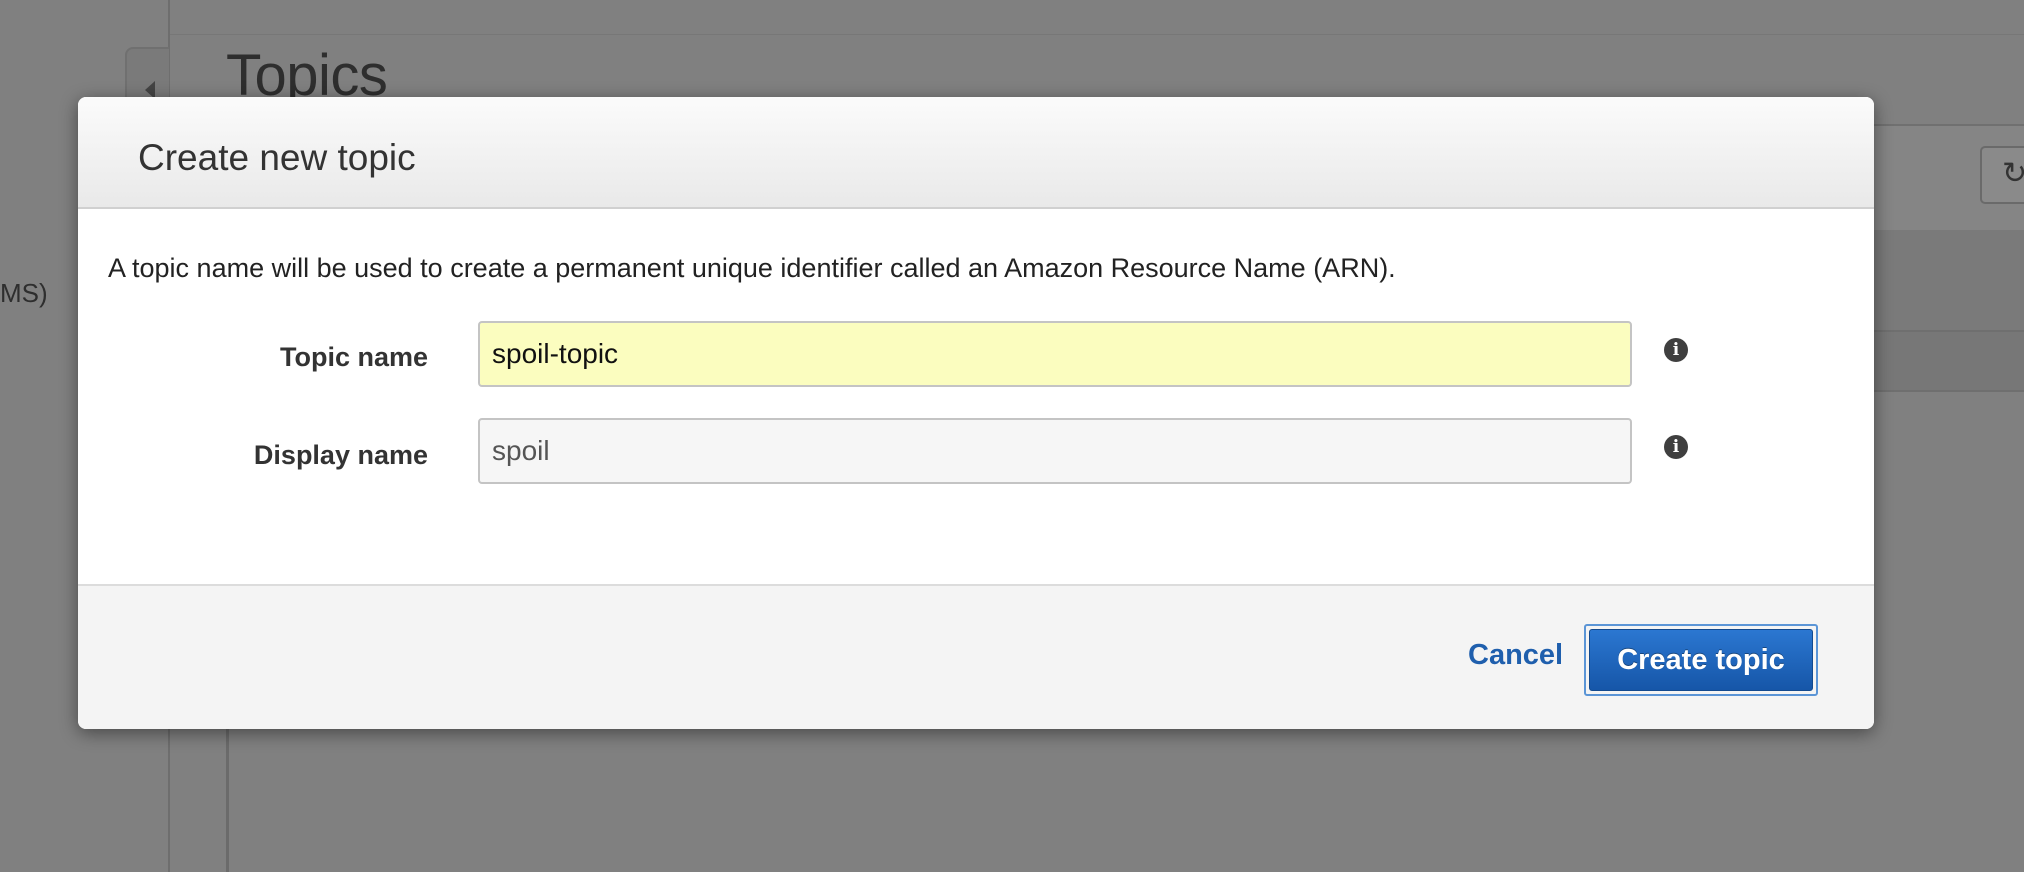  Describe the element at coordinates (277, 157) in the screenshot. I see `dialog-title: Create new topic` at that location.